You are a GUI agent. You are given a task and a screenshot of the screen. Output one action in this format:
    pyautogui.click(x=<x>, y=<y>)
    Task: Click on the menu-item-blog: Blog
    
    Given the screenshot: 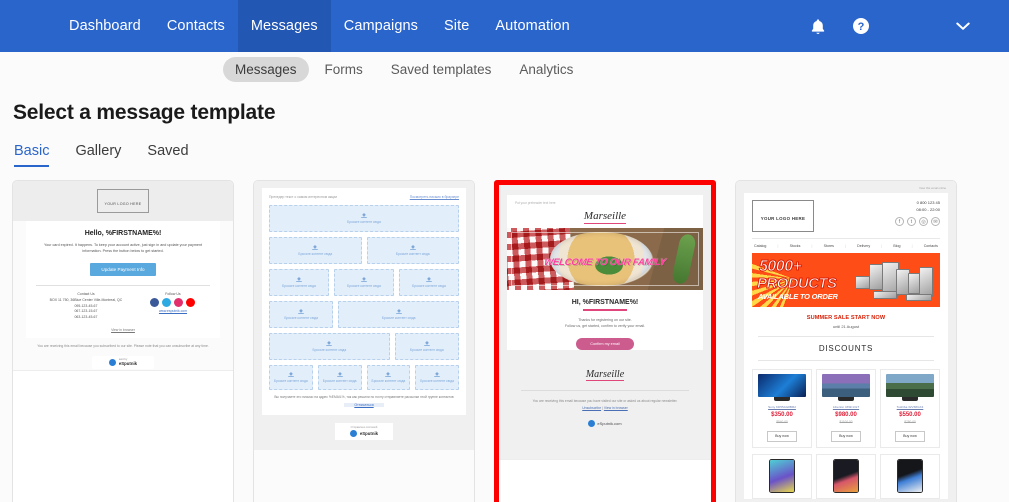 What is the action you would take?
    pyautogui.click(x=897, y=246)
    